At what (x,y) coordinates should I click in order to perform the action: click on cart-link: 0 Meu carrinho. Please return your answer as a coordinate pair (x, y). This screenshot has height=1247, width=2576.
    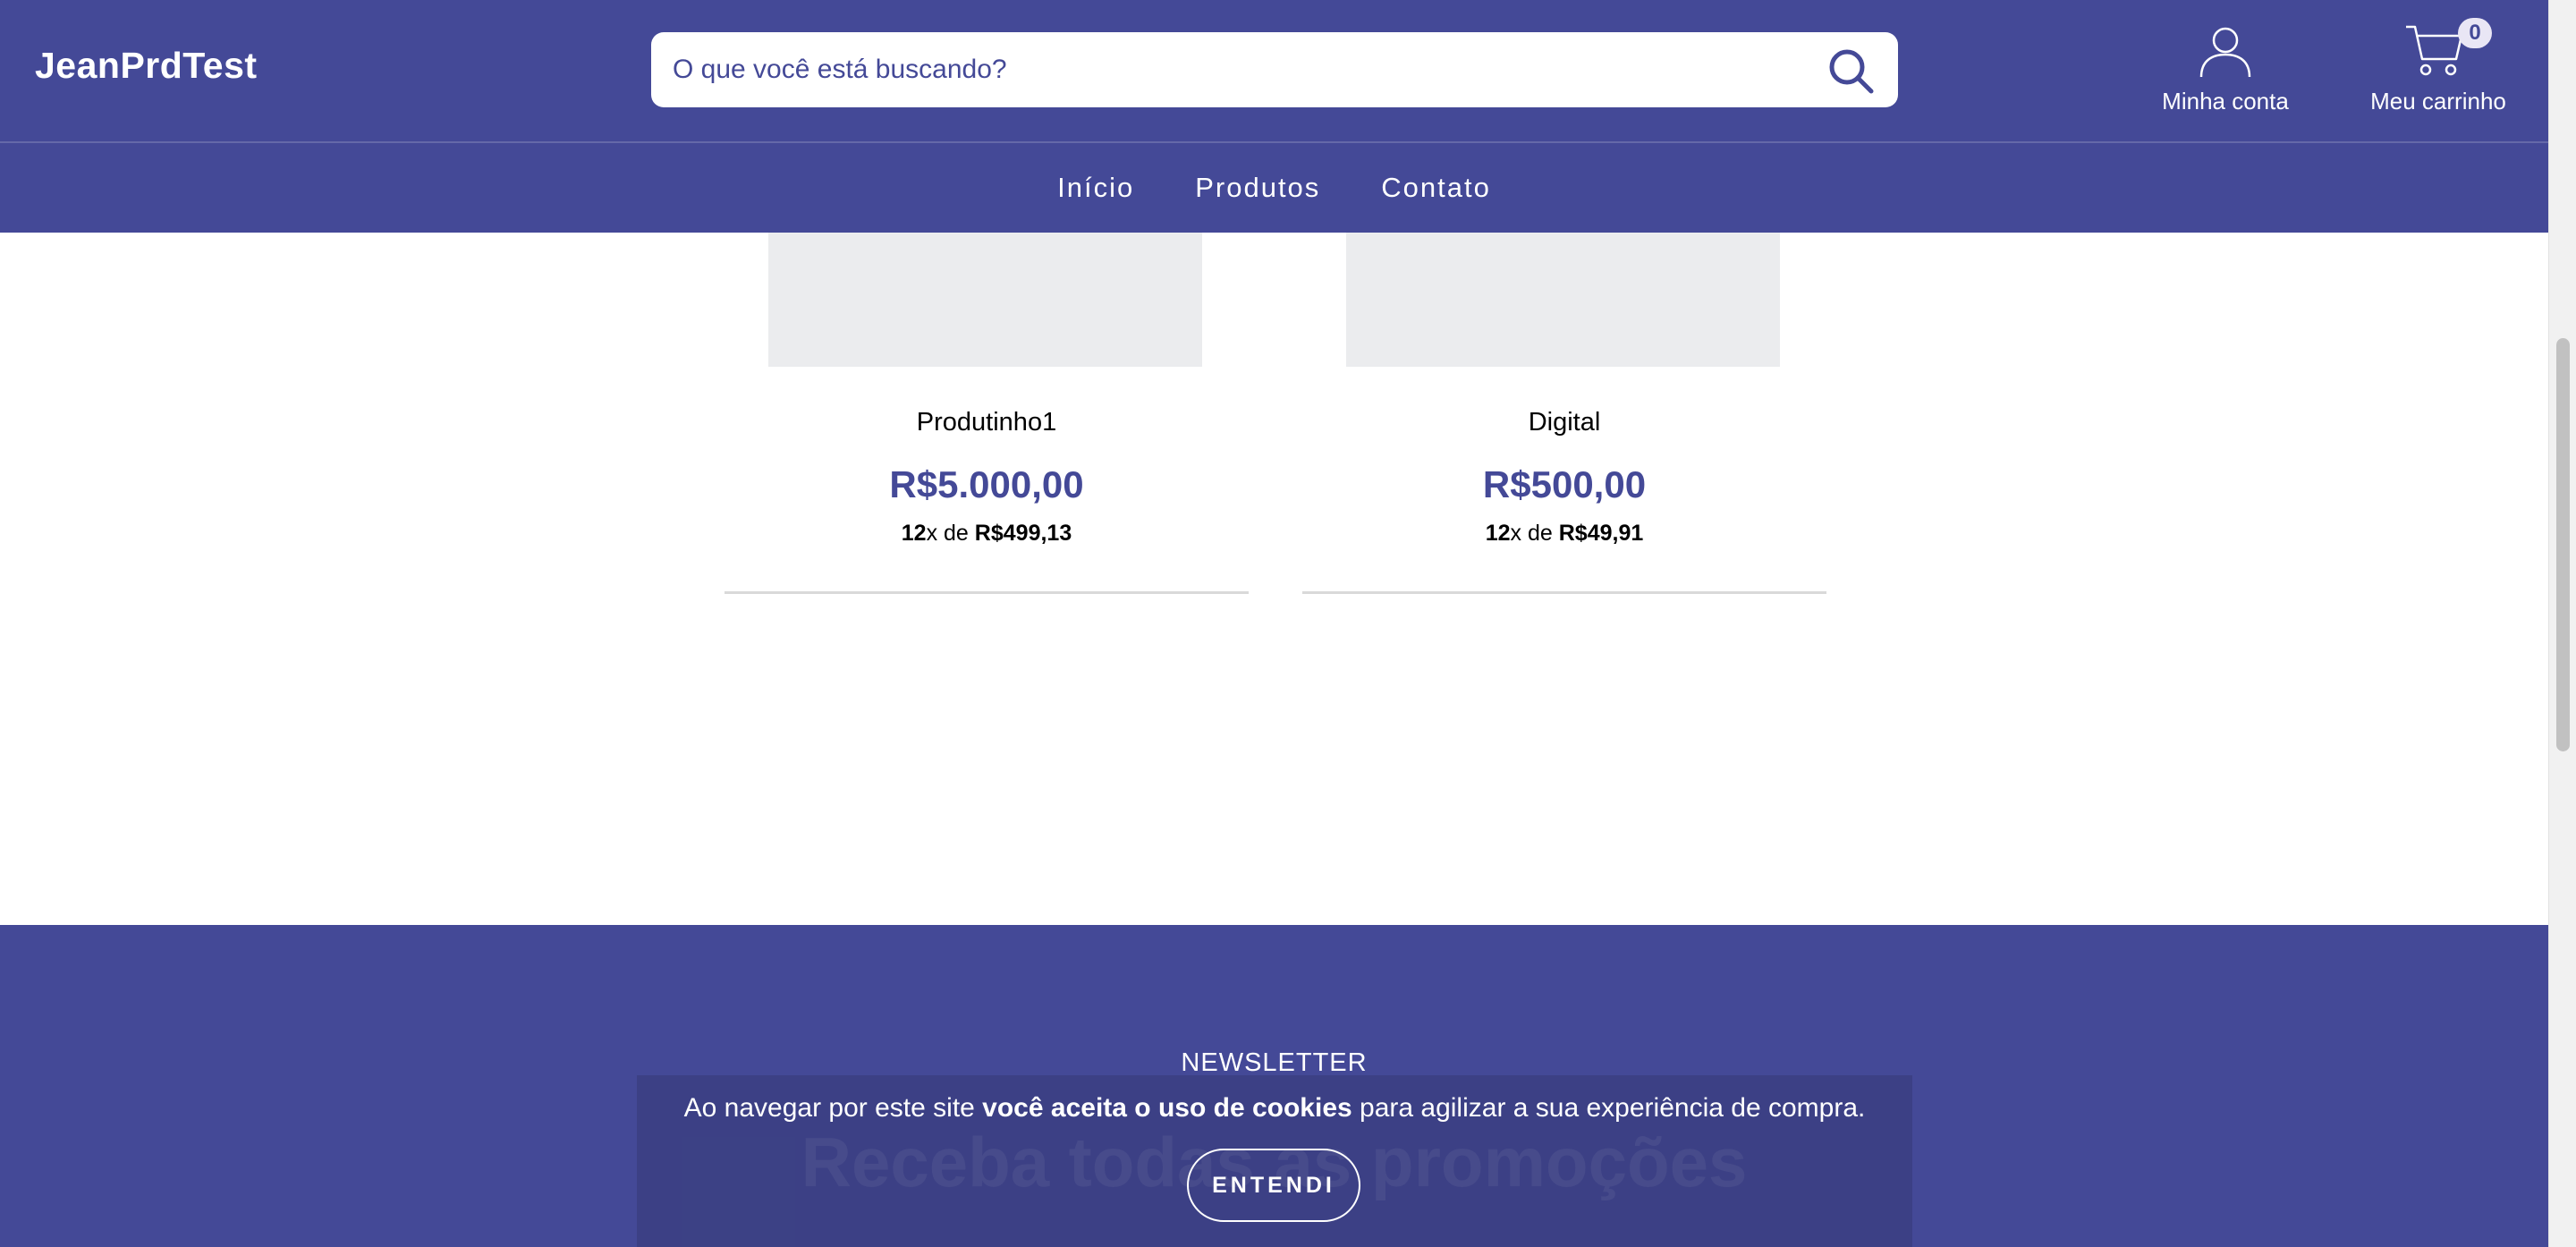
    Looking at the image, I should click on (2438, 70).